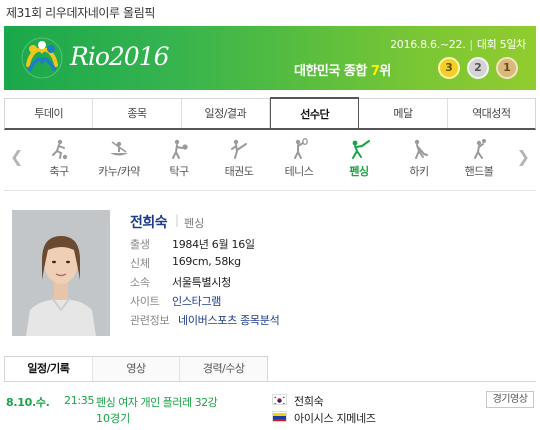  I want to click on player-name: 전희숙, so click(309, 401).